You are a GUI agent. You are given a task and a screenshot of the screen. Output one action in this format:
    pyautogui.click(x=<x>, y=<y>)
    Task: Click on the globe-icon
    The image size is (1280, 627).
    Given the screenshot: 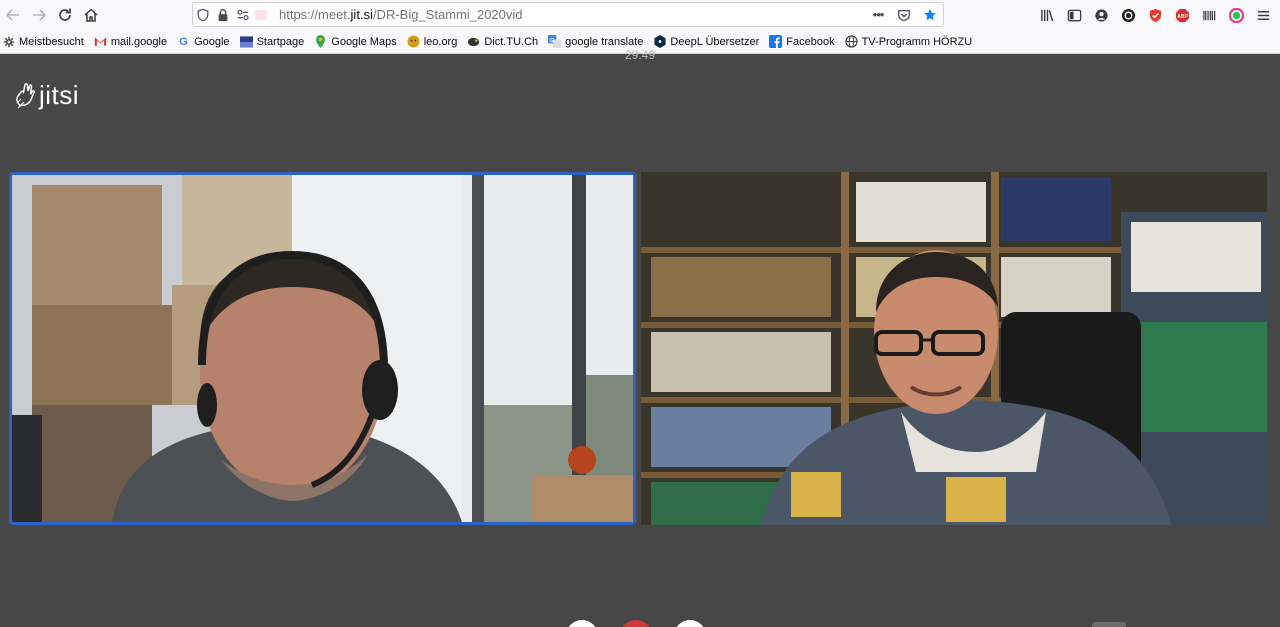 What is the action you would take?
    pyautogui.click(x=851, y=41)
    